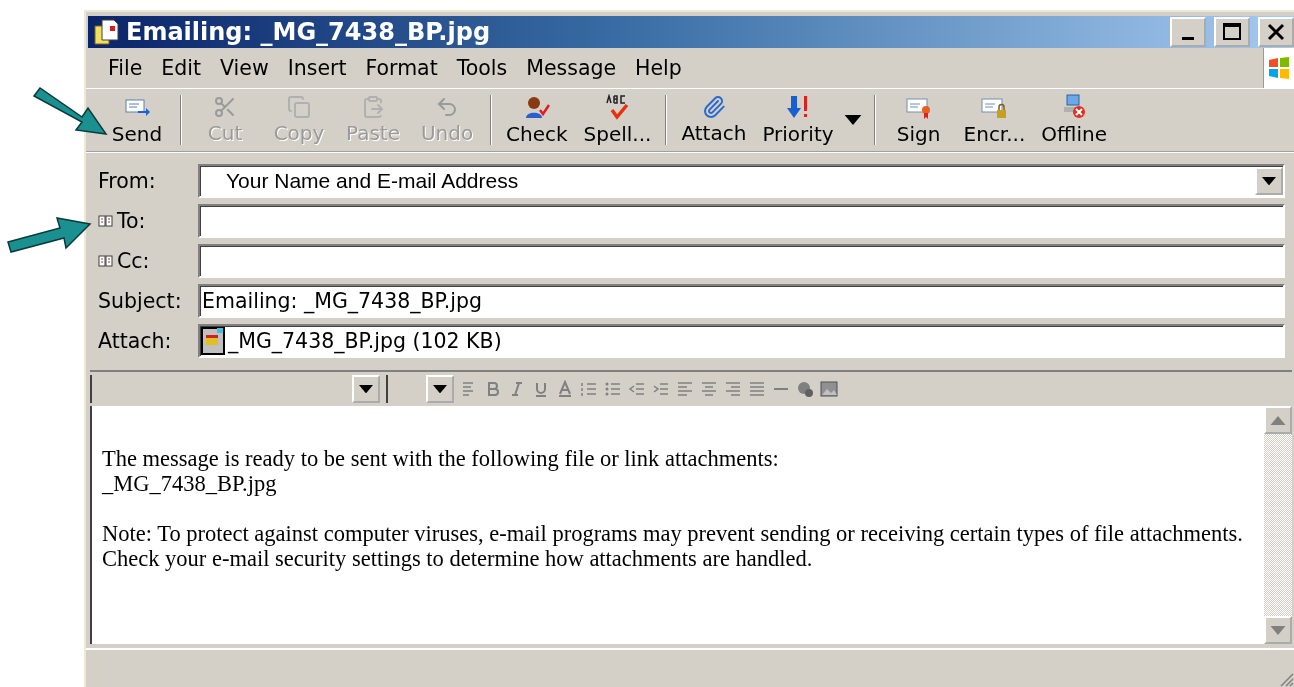  Describe the element at coordinates (637, 389) in the screenshot. I see `decrease-indent-icon` at that location.